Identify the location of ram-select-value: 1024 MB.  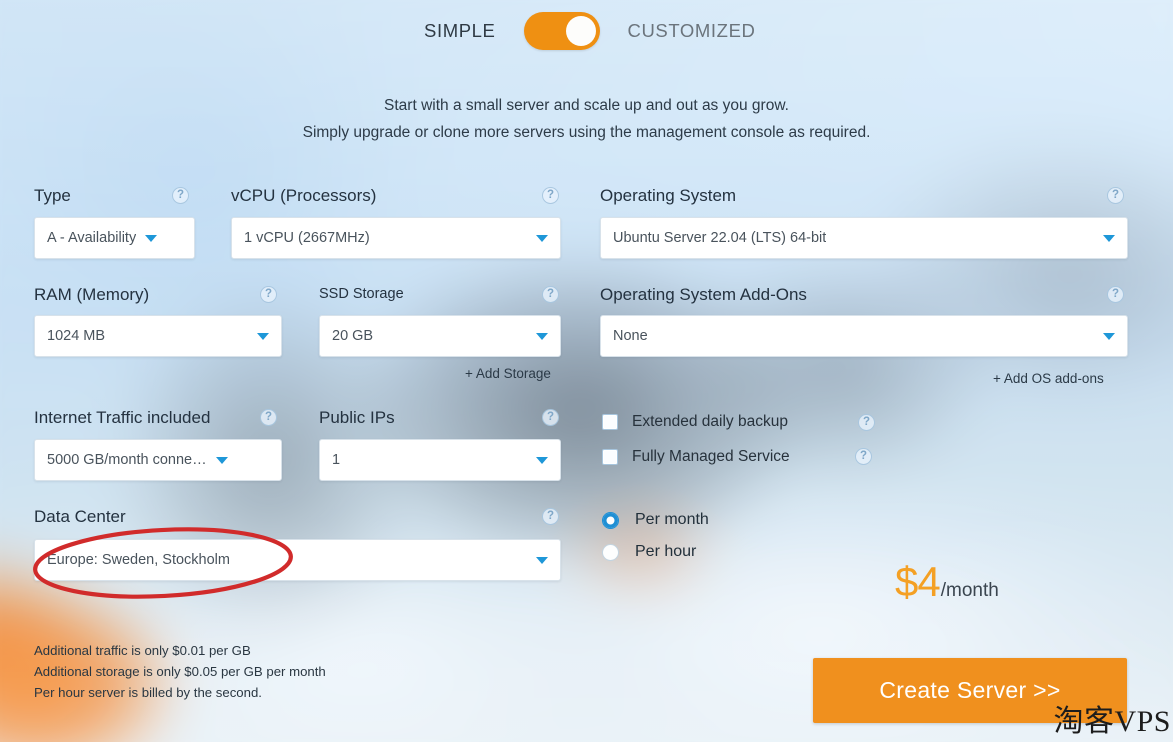
(76, 336).